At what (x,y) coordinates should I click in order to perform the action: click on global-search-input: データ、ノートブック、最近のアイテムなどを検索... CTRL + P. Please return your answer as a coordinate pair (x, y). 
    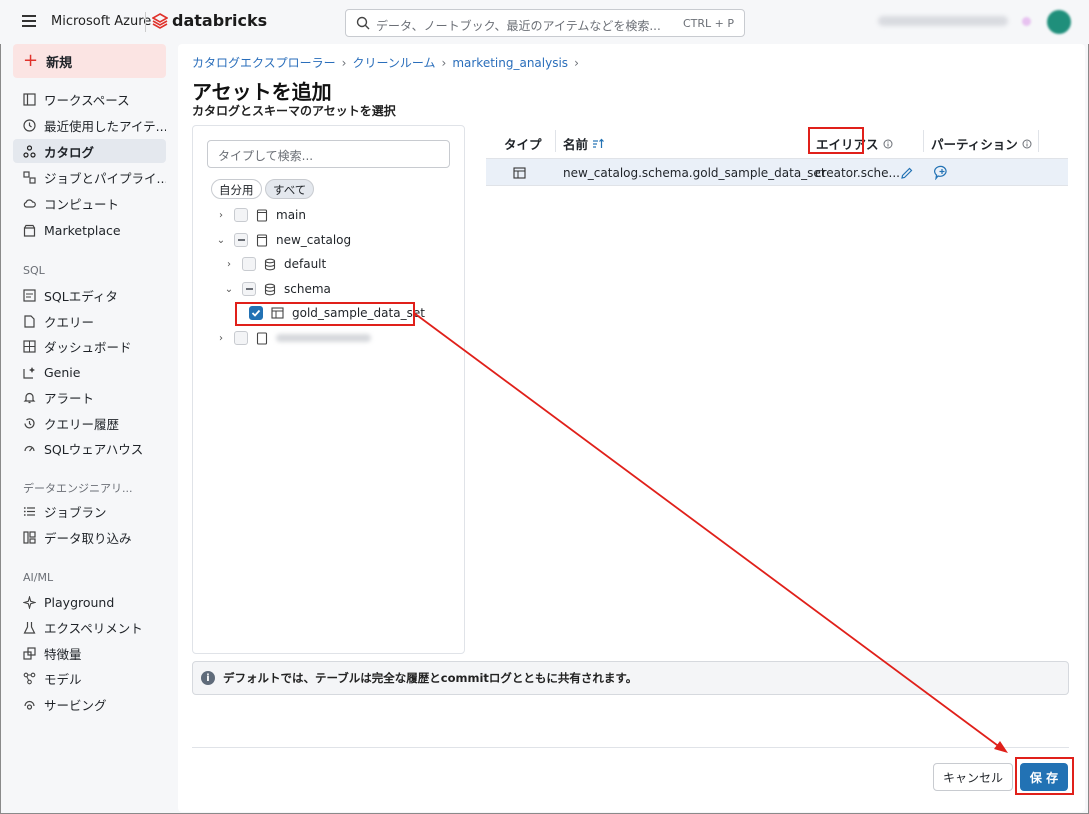
    Looking at the image, I should click on (545, 23).